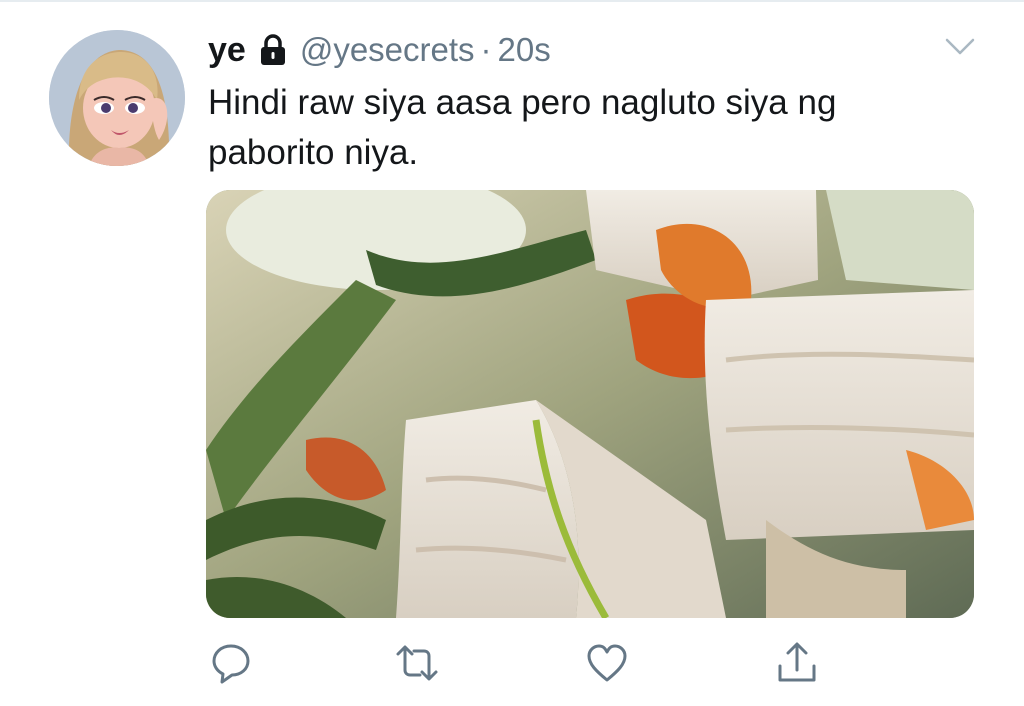 This screenshot has width=1024, height=706. I want to click on like-icon, so click(607, 663).